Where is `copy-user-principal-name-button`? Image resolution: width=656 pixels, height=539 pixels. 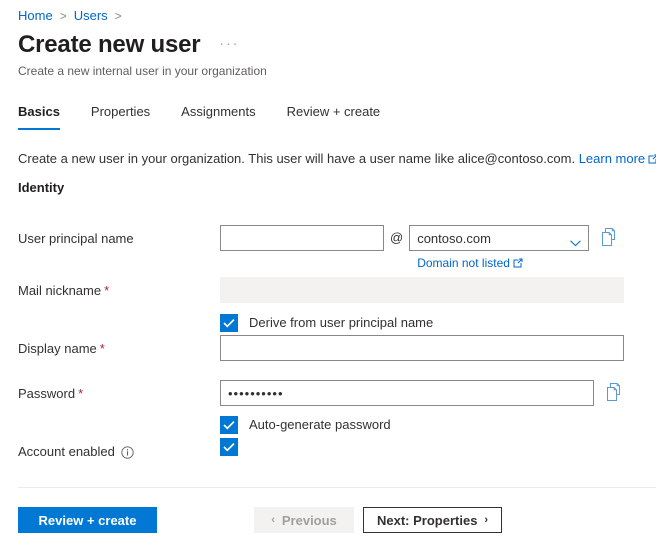 copy-user-principal-name-button is located at coordinates (610, 238).